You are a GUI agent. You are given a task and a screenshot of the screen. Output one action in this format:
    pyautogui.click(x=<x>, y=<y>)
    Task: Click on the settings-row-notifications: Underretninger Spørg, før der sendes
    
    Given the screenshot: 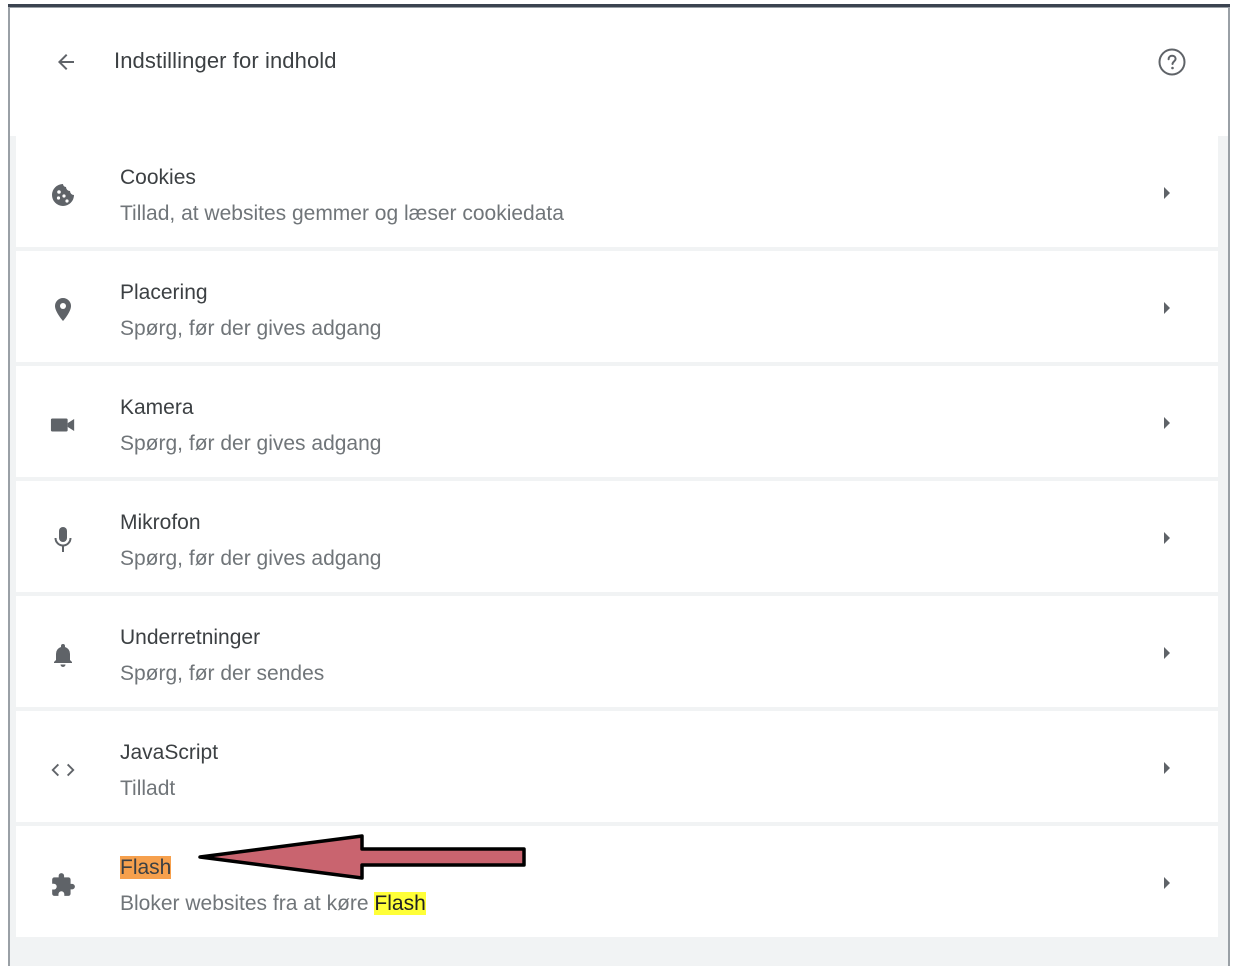 What is the action you would take?
    pyautogui.click(x=617, y=651)
    